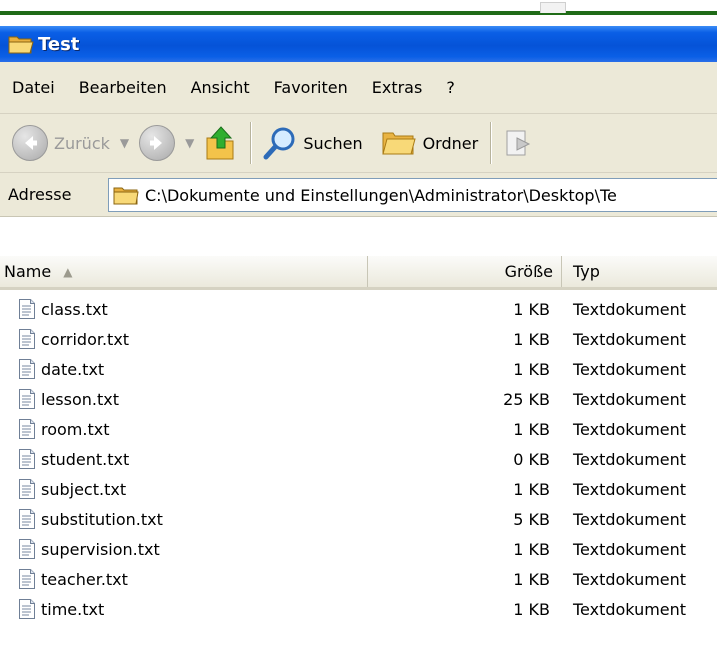  I want to click on sort-ascending-icon: ▲, so click(68, 271).